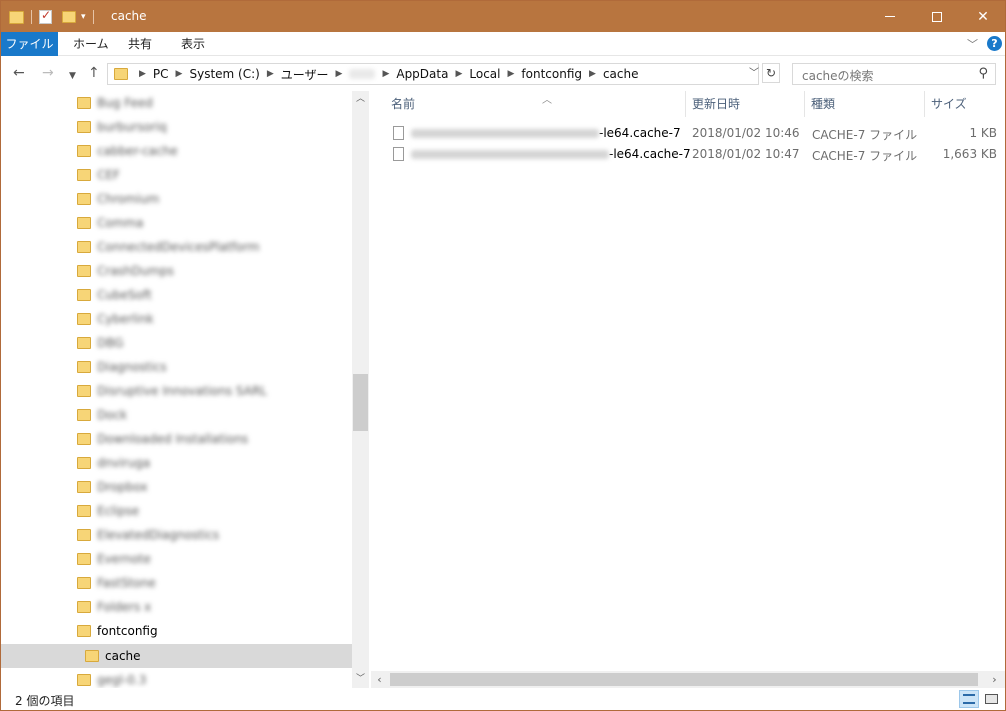 Image resolution: width=1006 pixels, height=711 pixels. What do you see at coordinates (994, 679) in the screenshot?
I see `scroll-right-chevron-icon: ›` at bounding box center [994, 679].